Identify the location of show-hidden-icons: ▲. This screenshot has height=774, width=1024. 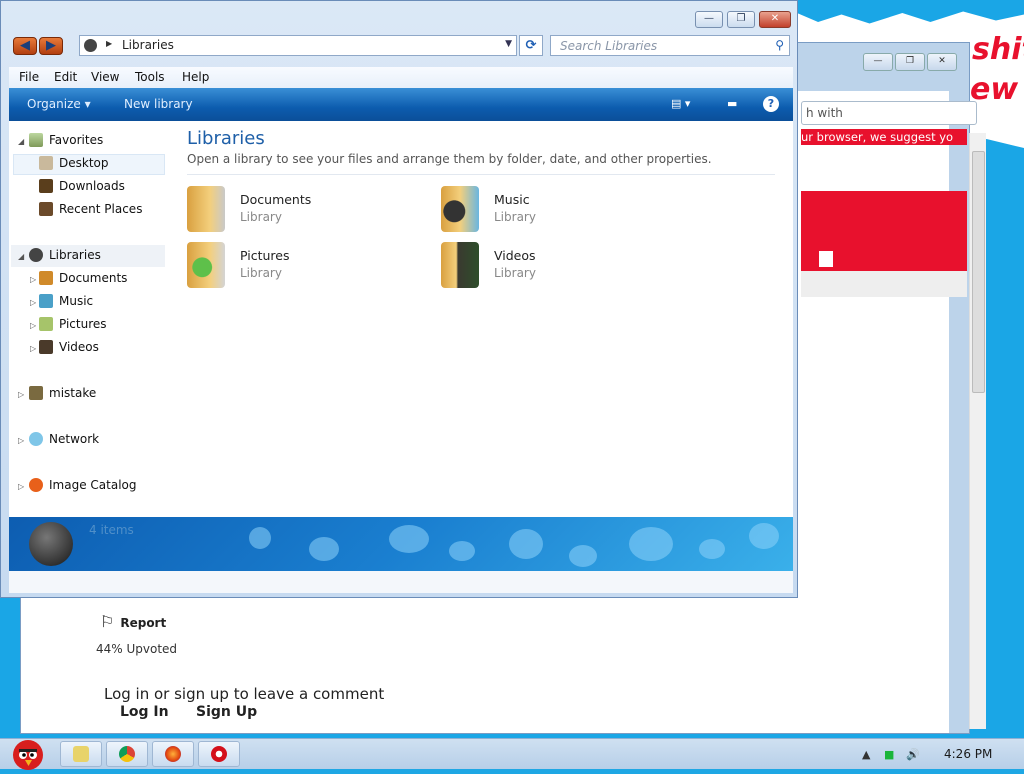
(866, 754).